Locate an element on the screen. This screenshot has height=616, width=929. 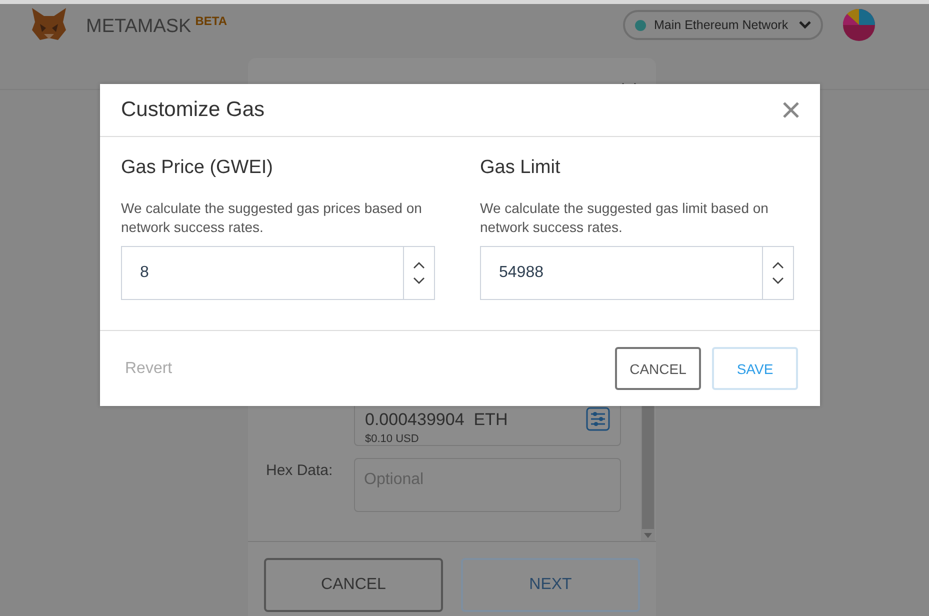
settings-icon is located at coordinates (598, 419).